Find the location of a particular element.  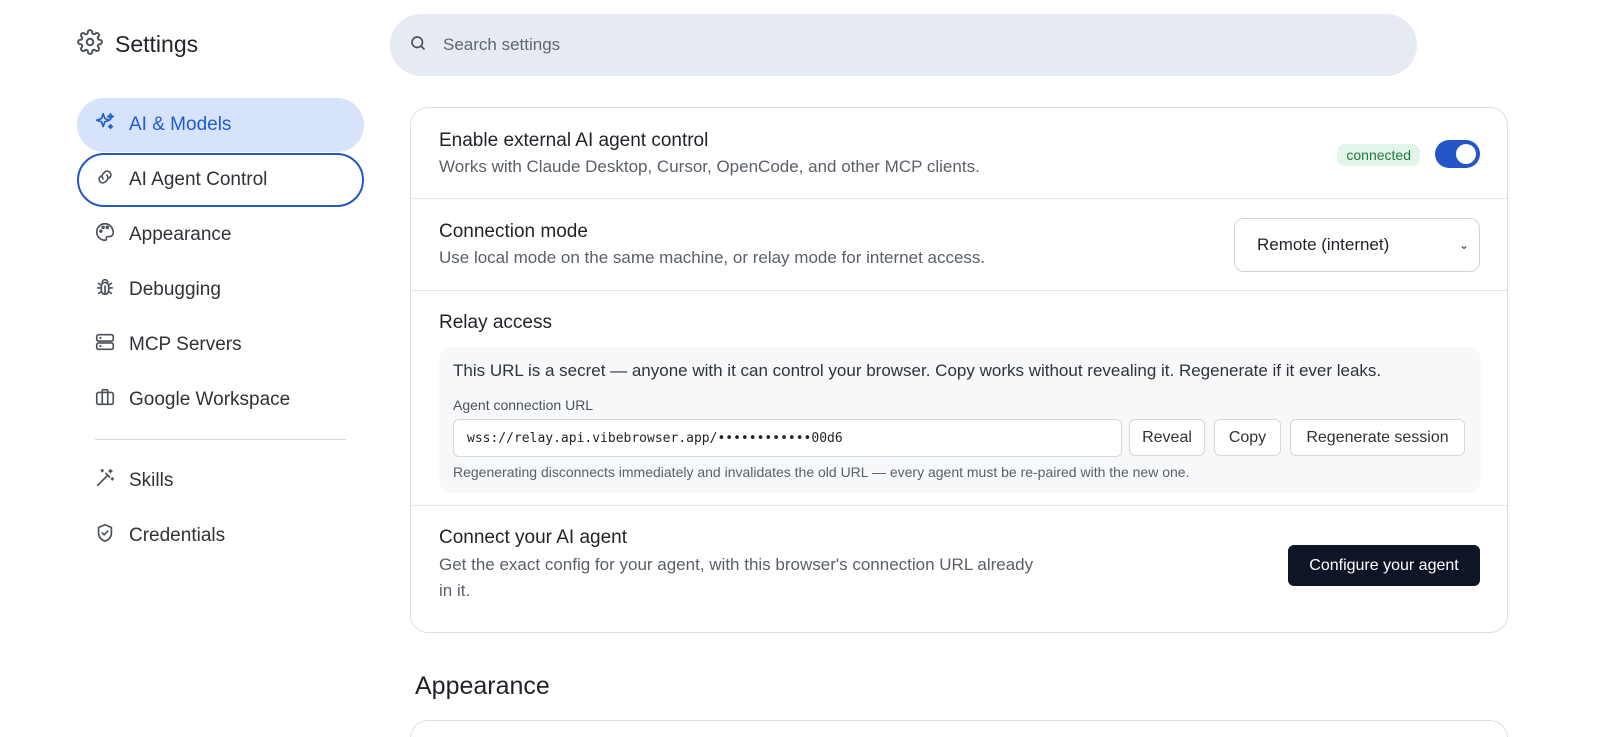

sidebar-item-mcp-servers: MCP Servers is located at coordinates (220, 345).